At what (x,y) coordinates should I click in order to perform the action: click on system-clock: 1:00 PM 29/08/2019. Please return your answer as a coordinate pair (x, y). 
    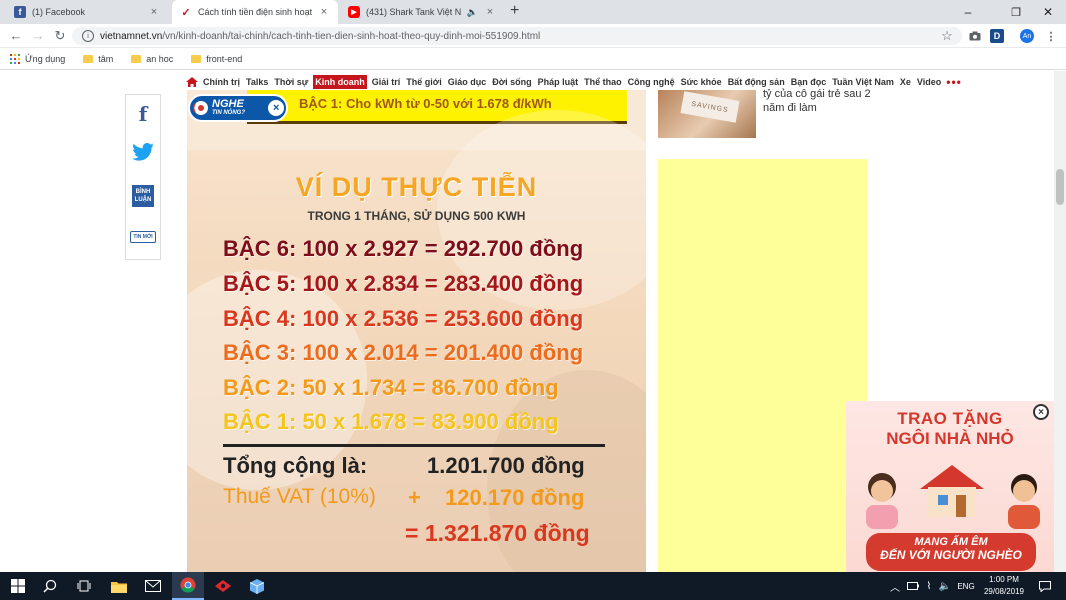
    Looking at the image, I should click on (1004, 586).